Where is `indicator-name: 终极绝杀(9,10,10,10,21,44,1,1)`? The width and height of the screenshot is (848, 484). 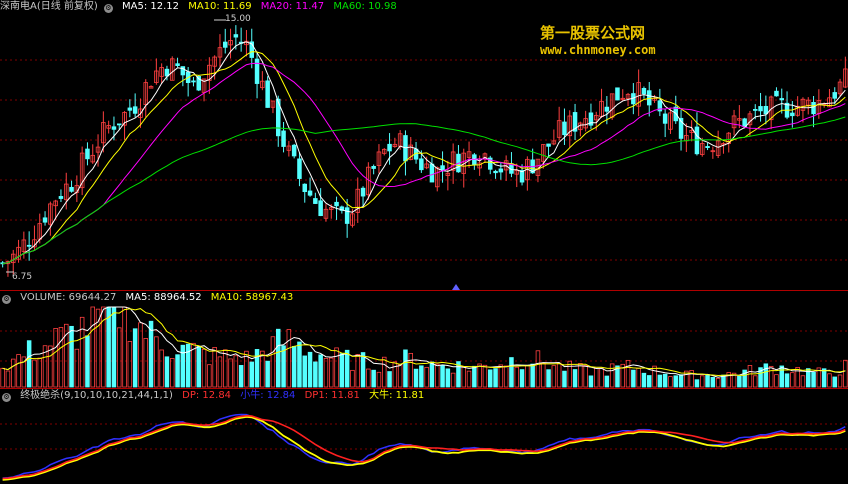 indicator-name: 终极绝杀(9,10,10,10,21,44,1,1) is located at coordinates (96, 395).